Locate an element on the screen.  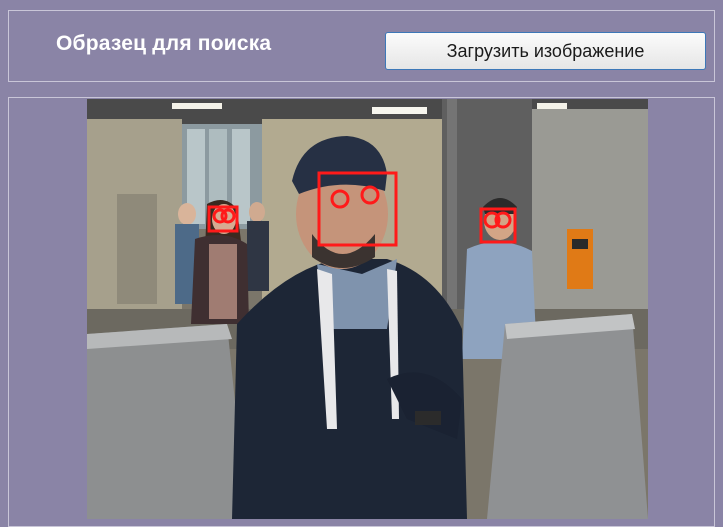
search-sample-label: Образец для поиска is located at coordinates (164, 43).